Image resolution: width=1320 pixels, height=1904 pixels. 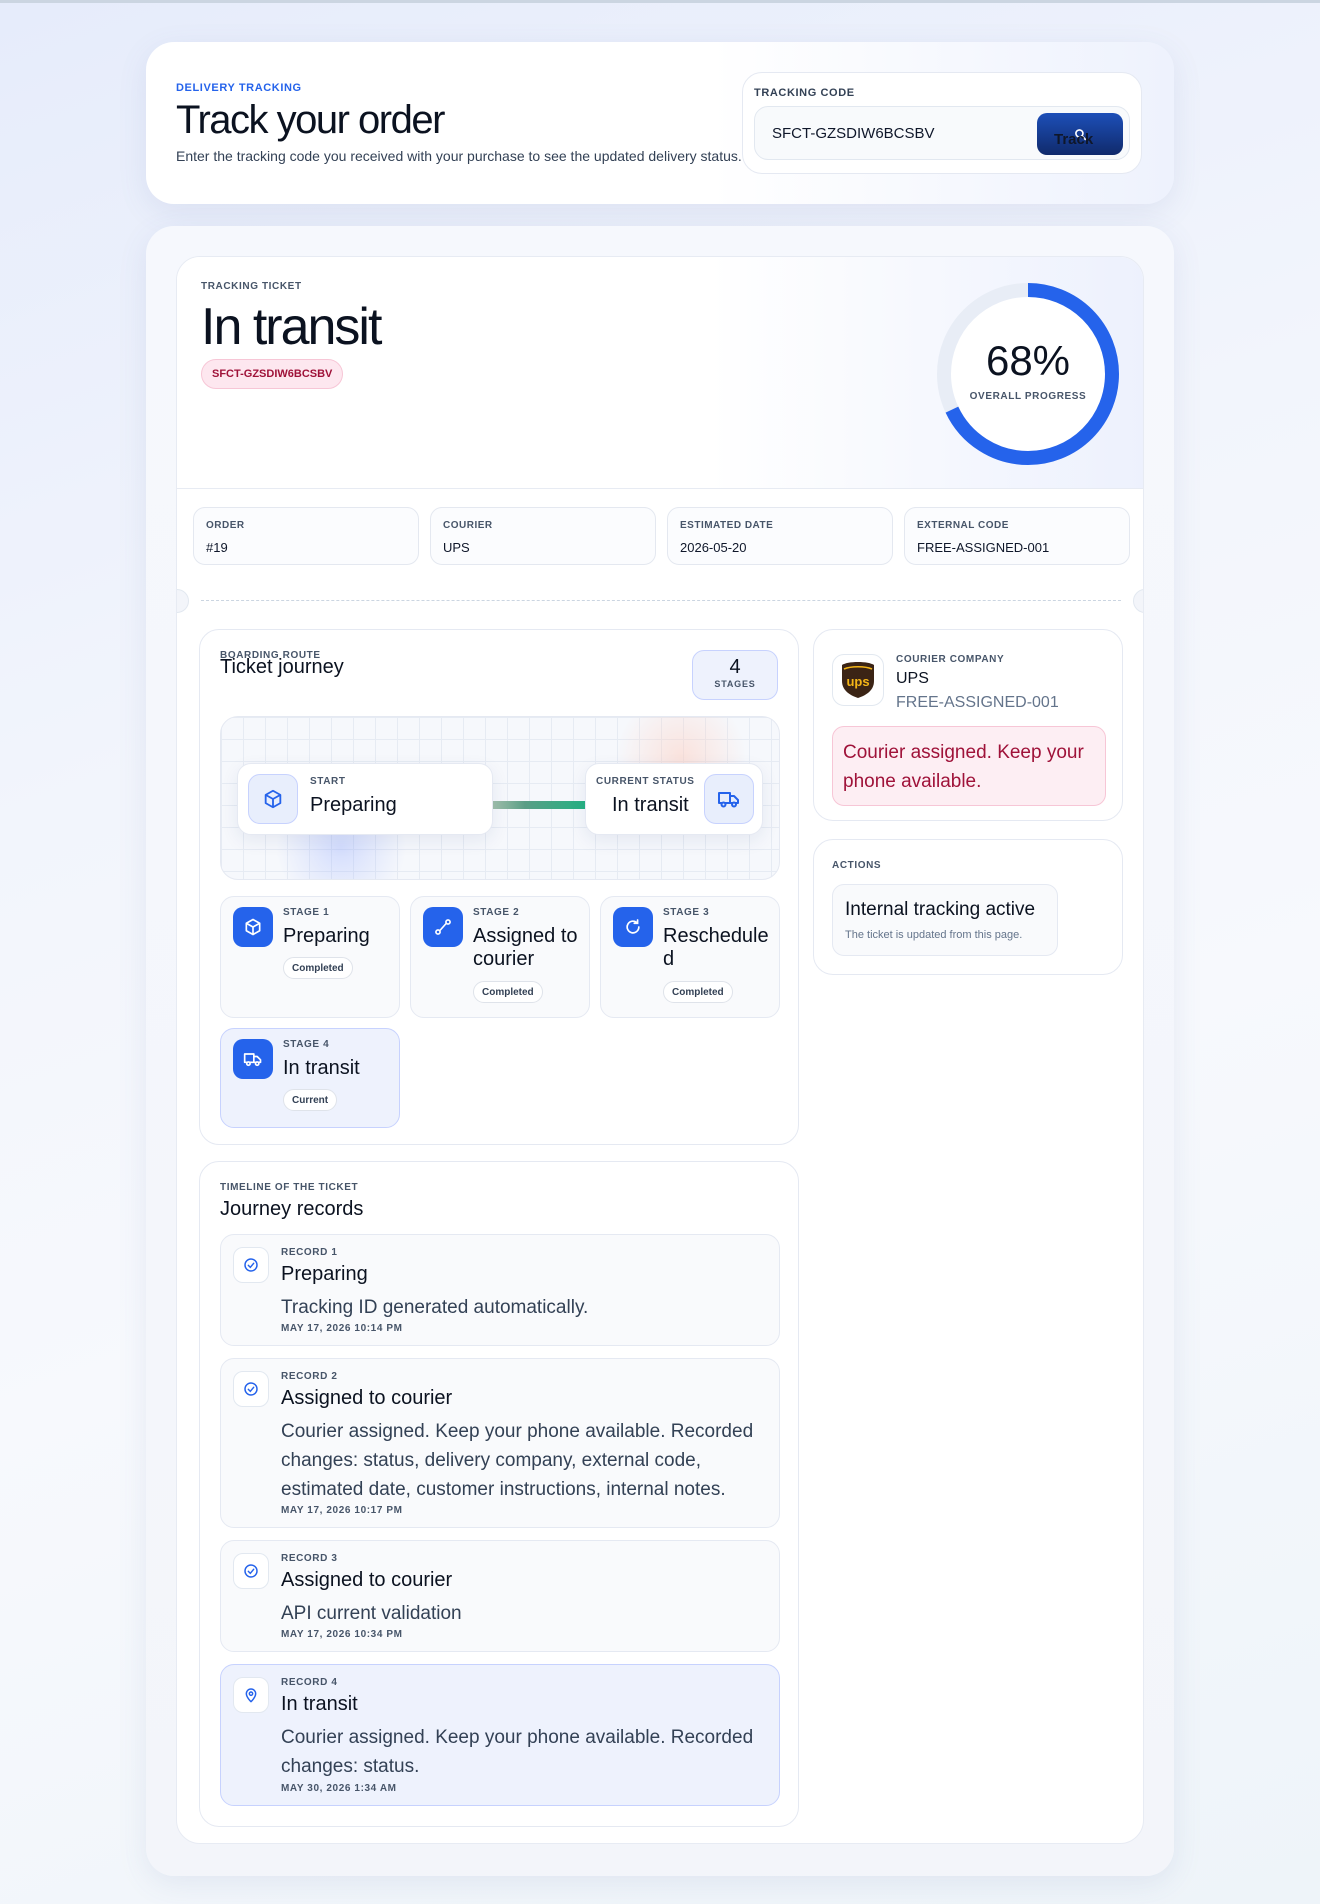 I want to click on perforation-line, so click(x=661, y=600).